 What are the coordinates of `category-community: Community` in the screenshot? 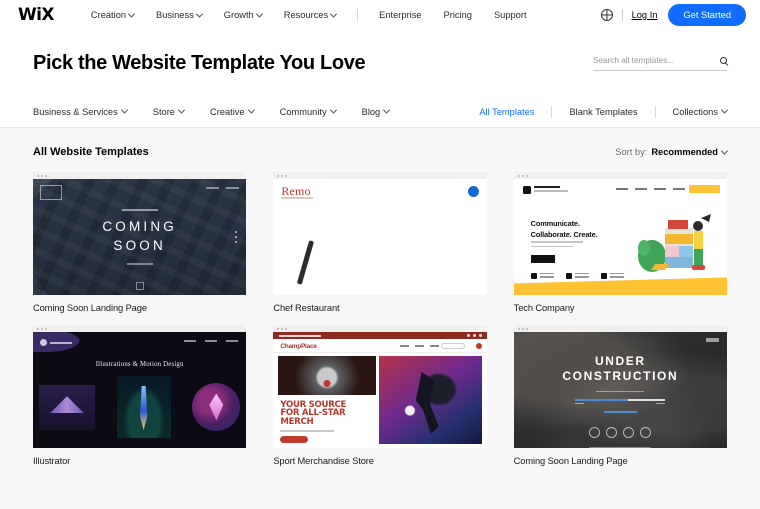 It's located at (308, 111).